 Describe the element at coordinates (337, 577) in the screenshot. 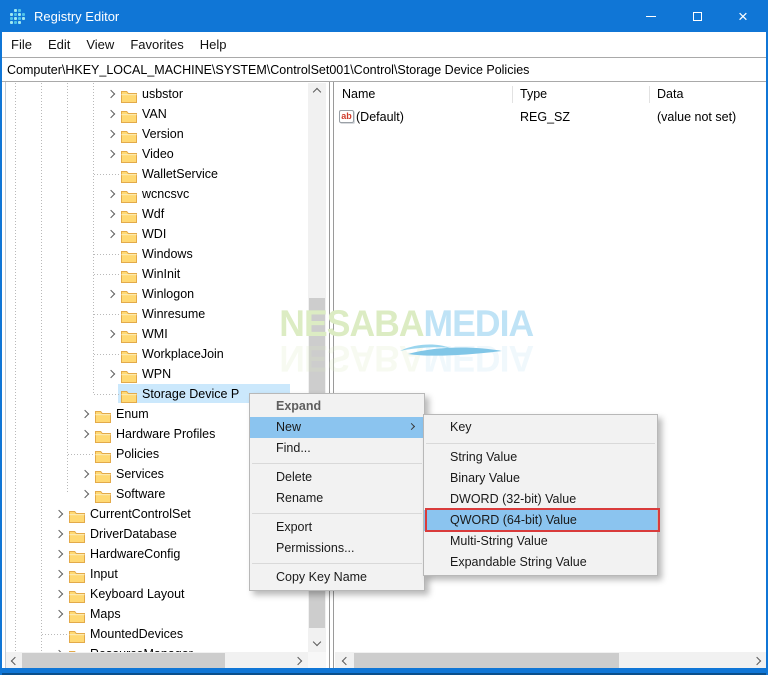

I see `context-menu-item-copy-key-name: Copy Key Name` at that location.